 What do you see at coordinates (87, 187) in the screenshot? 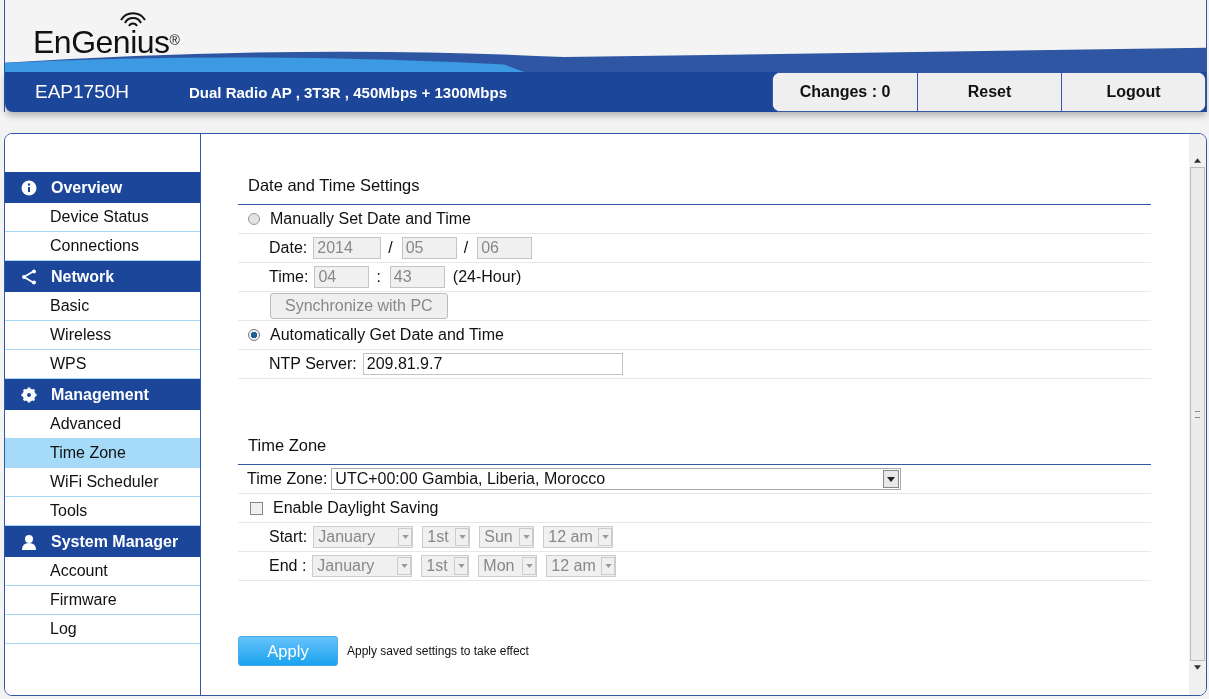
I see `menu-group-title: Overview` at bounding box center [87, 187].